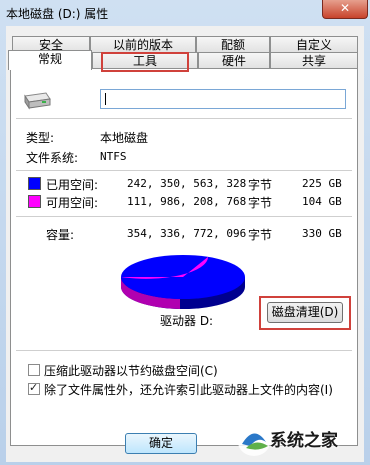 This screenshot has width=370, height=465. I want to click on capacity-unit: 字节, so click(260, 235).